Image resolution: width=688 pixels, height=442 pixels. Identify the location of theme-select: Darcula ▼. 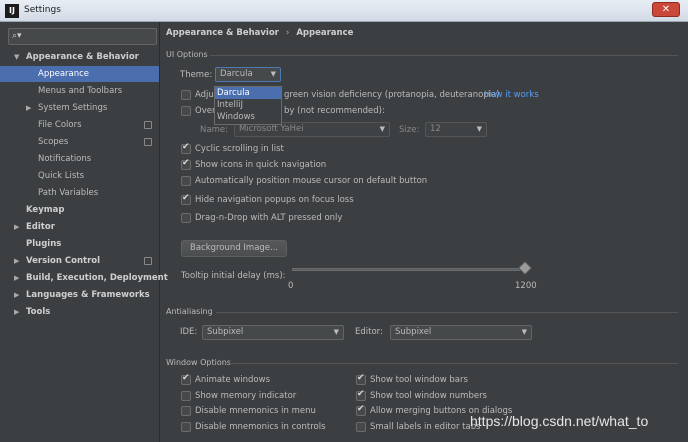
(248, 74).